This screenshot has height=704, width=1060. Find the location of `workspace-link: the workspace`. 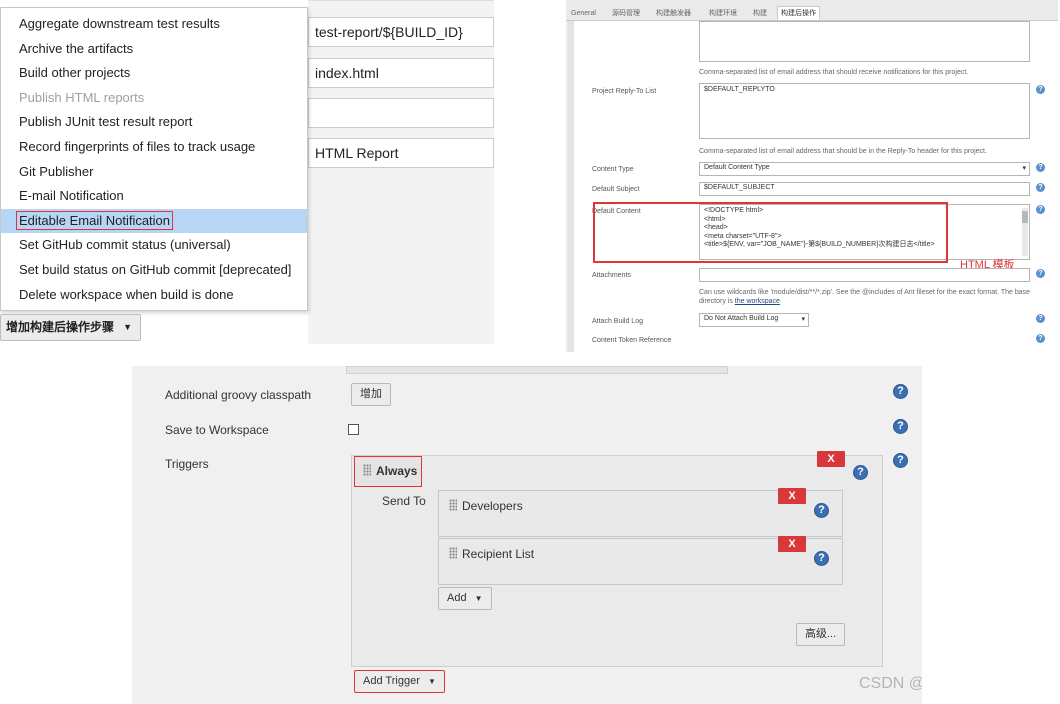

workspace-link: the workspace is located at coordinates (757, 301).